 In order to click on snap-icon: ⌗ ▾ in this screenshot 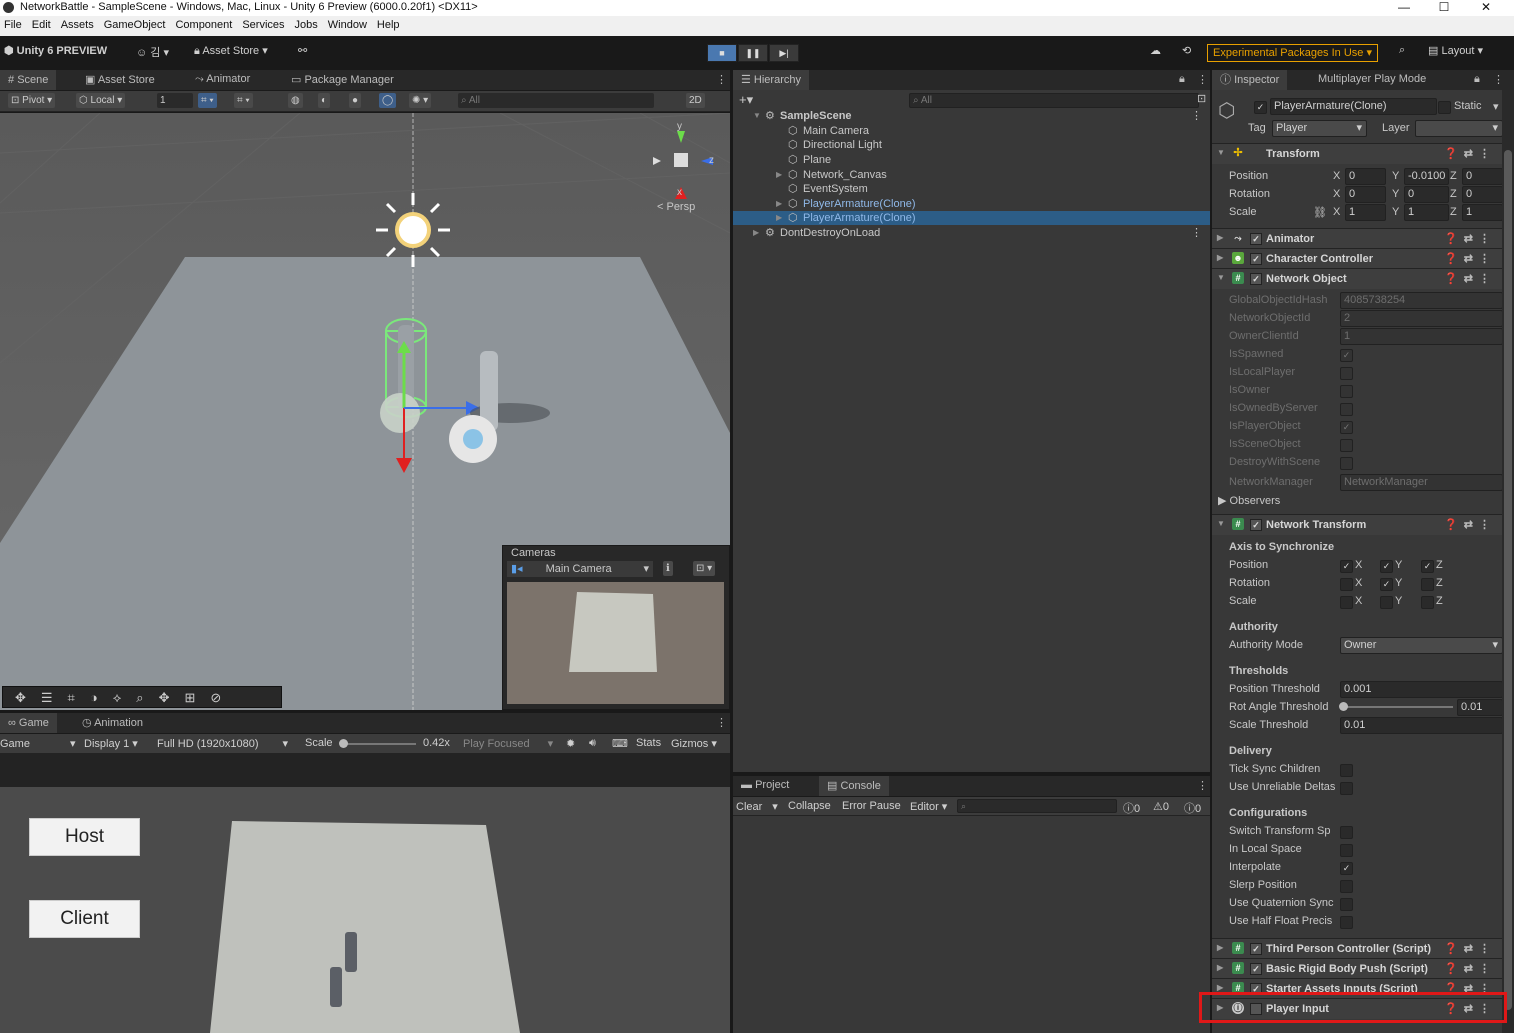, I will do `click(243, 100)`.